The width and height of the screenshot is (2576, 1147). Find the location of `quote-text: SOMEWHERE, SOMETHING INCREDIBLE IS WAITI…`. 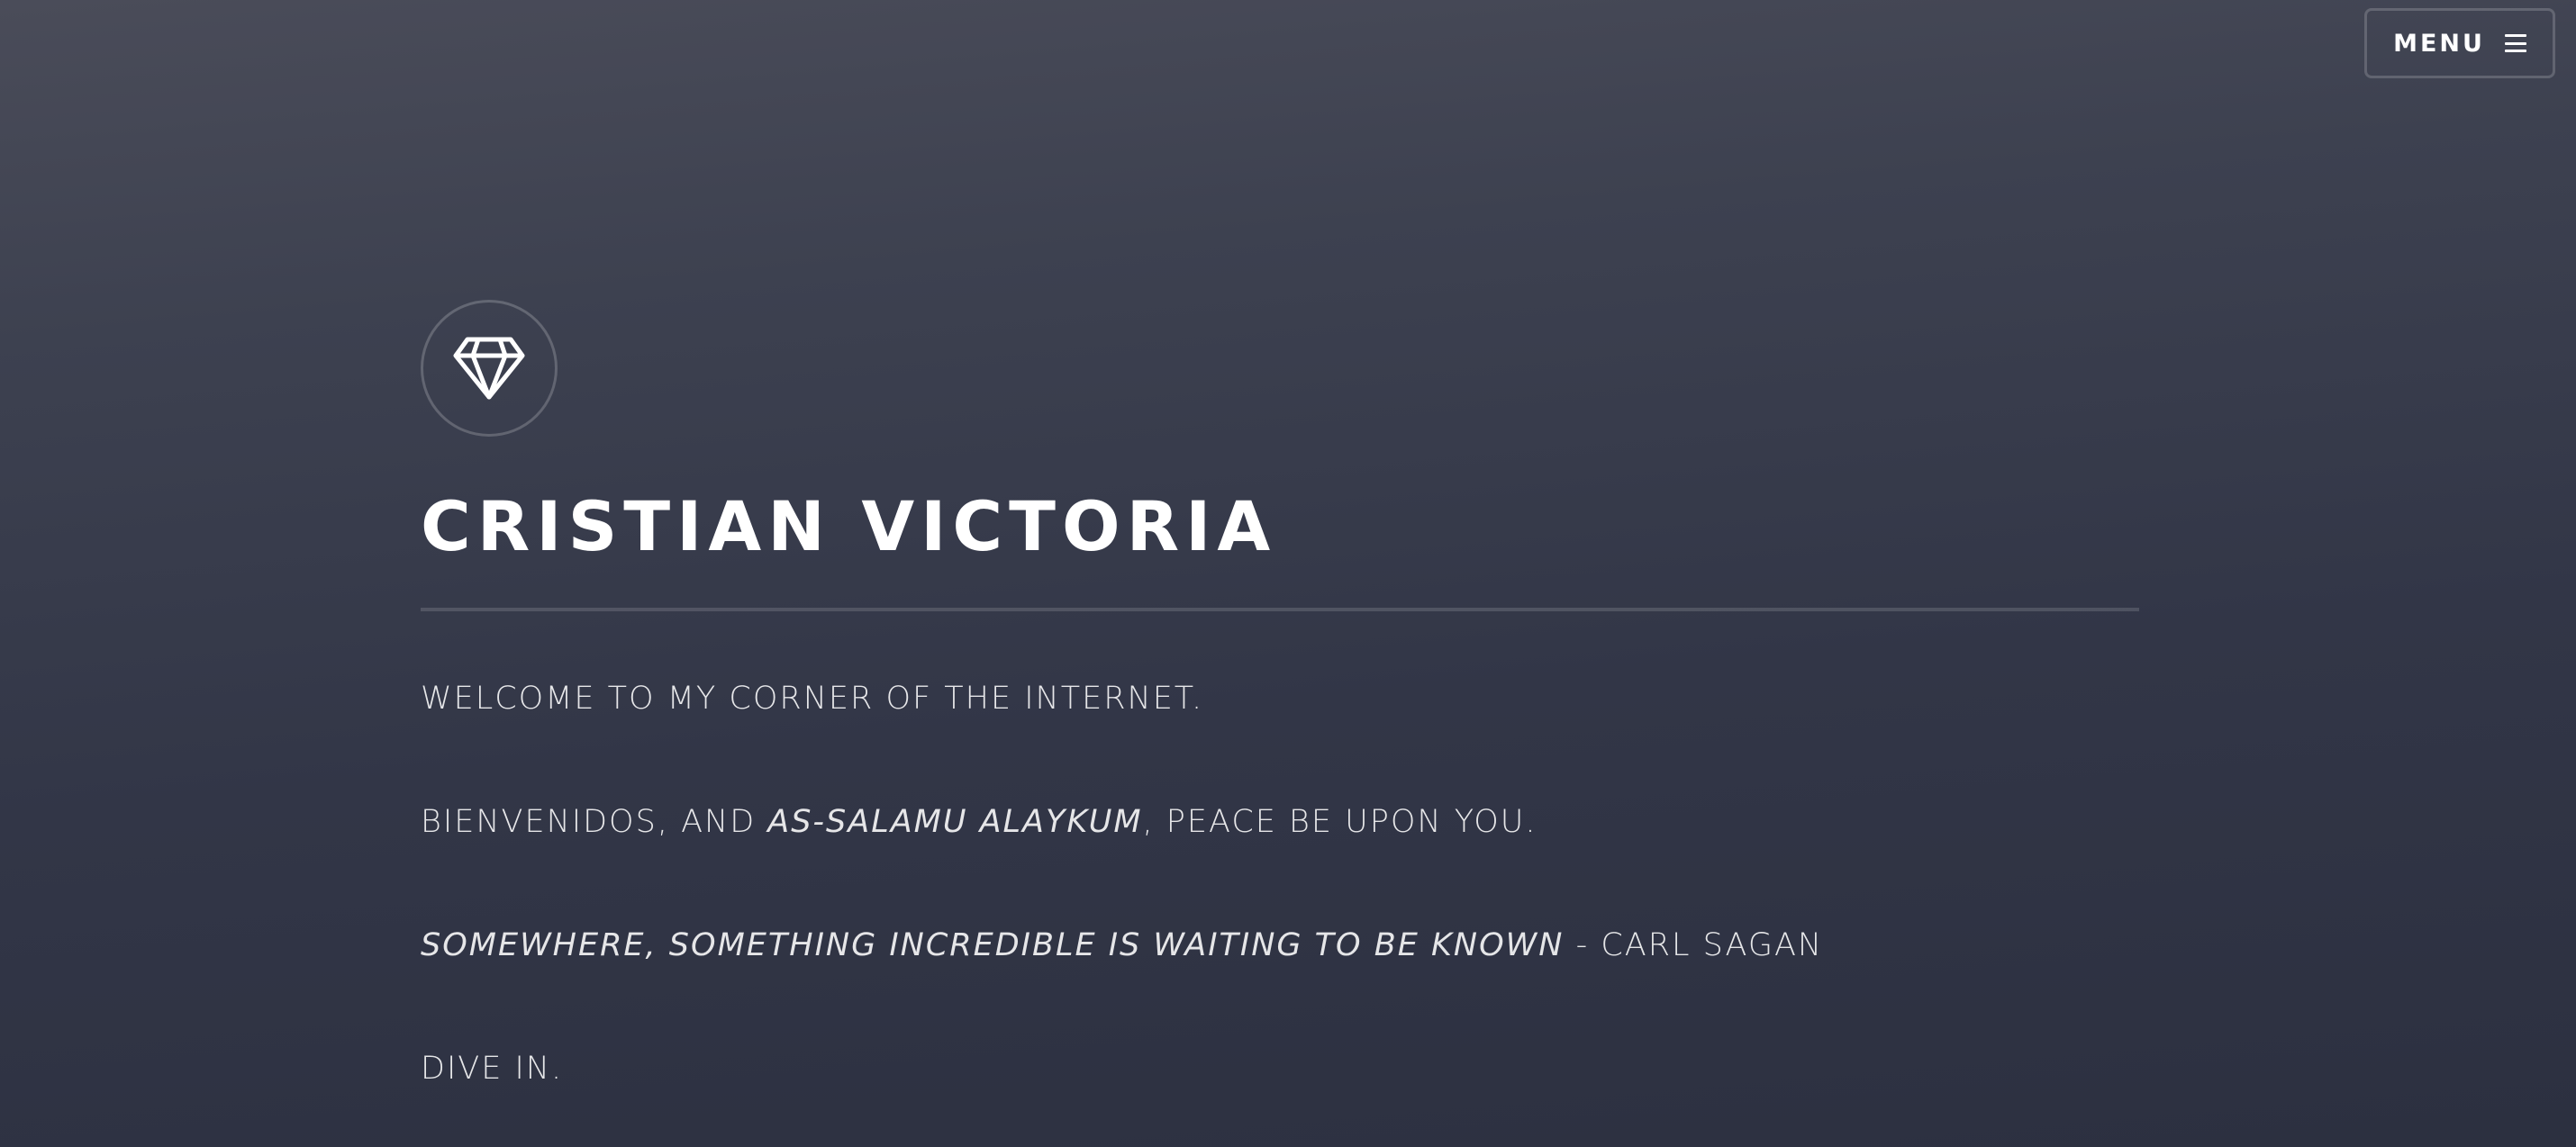

quote-text: SOMEWHERE, SOMETHING INCREDIBLE IS WAITI… is located at coordinates (993, 945).